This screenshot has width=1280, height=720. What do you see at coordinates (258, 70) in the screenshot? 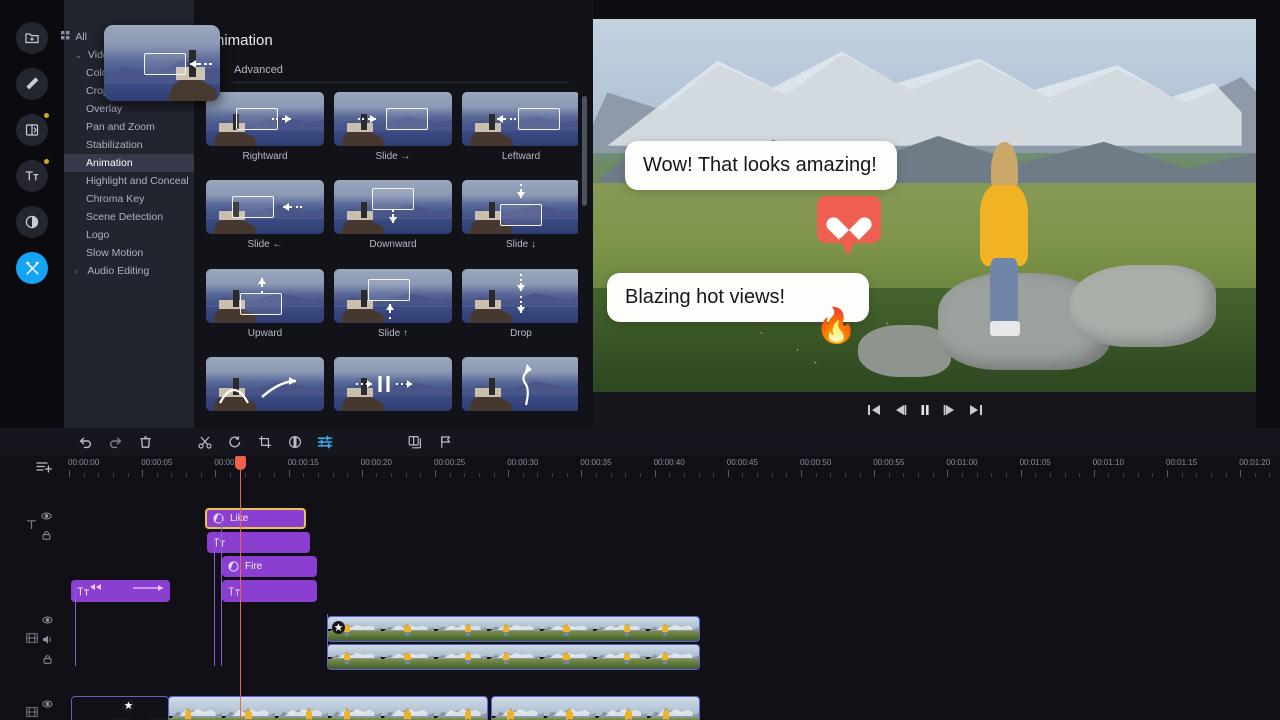
I see `tab-advanced: Advanced` at bounding box center [258, 70].